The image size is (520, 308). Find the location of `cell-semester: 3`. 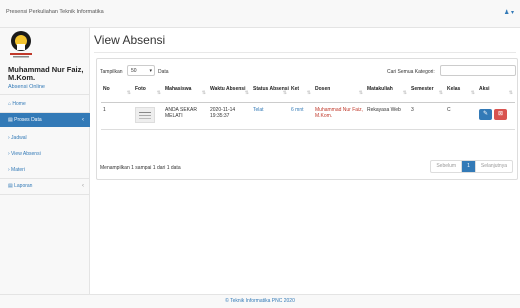

cell-semester: 3 is located at coordinates (427, 117).